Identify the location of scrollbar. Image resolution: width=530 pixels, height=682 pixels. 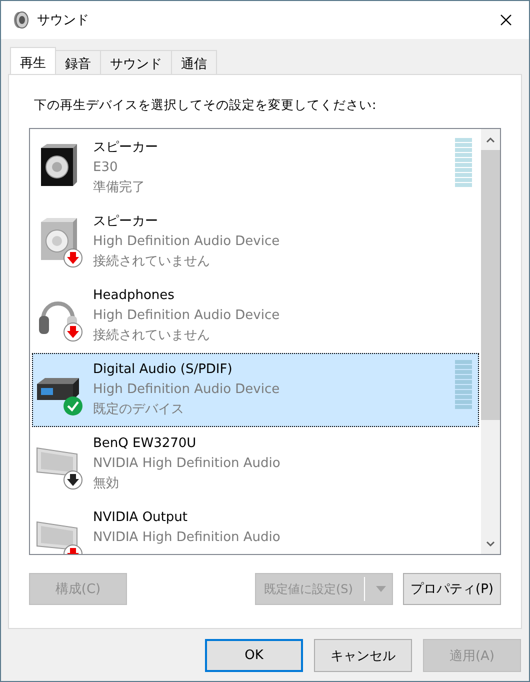
(490, 341).